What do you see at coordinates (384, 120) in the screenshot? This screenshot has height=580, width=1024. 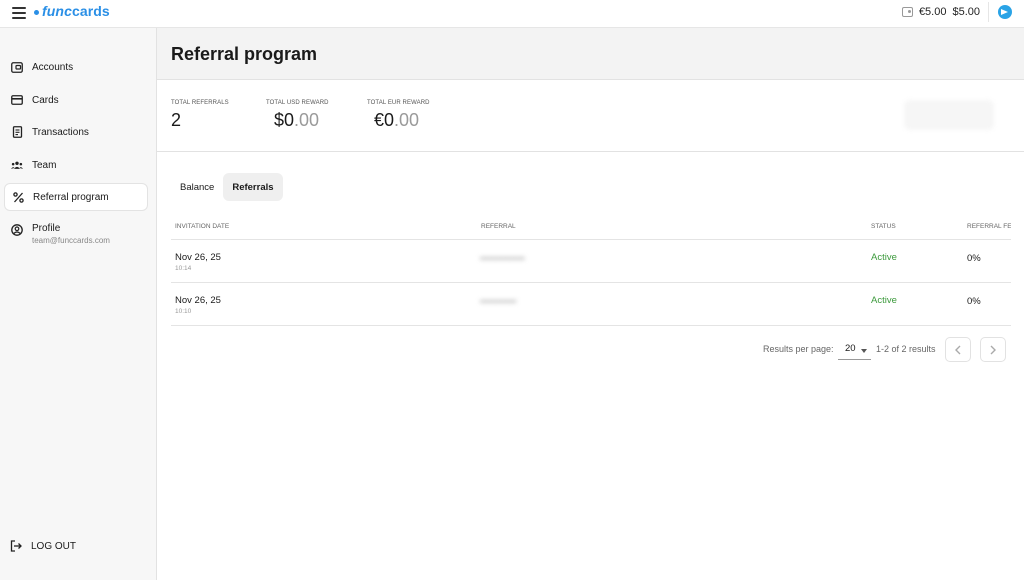 I see `stat-value-main: €0` at bounding box center [384, 120].